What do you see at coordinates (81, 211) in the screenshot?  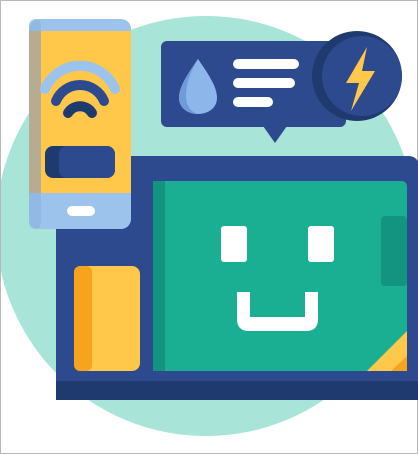 I see `phone-home-button` at bounding box center [81, 211].